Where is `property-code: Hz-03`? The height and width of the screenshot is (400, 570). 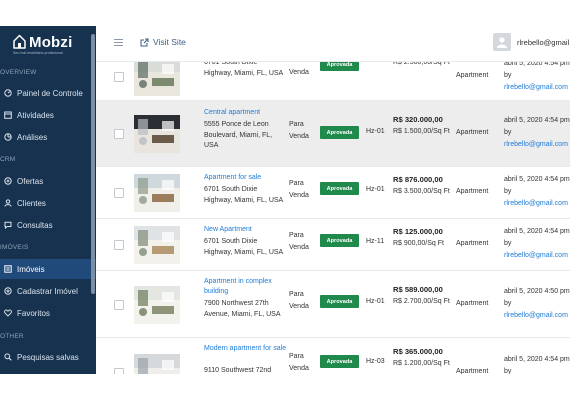
property-code: Hz-03 is located at coordinates (375, 361).